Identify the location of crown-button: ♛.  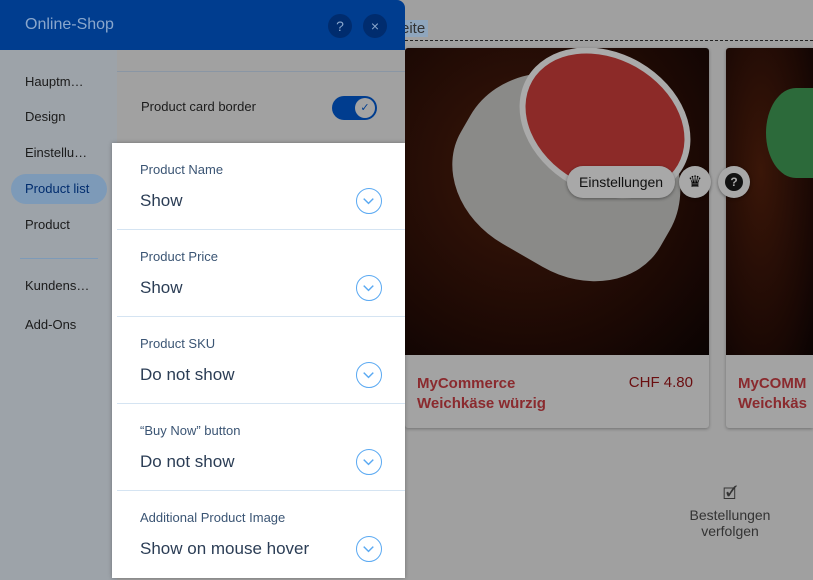
(695, 182).